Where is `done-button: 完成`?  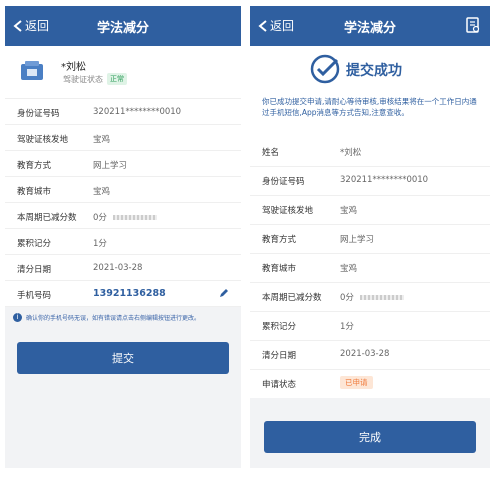
done-button: 完成 is located at coordinates (370, 437).